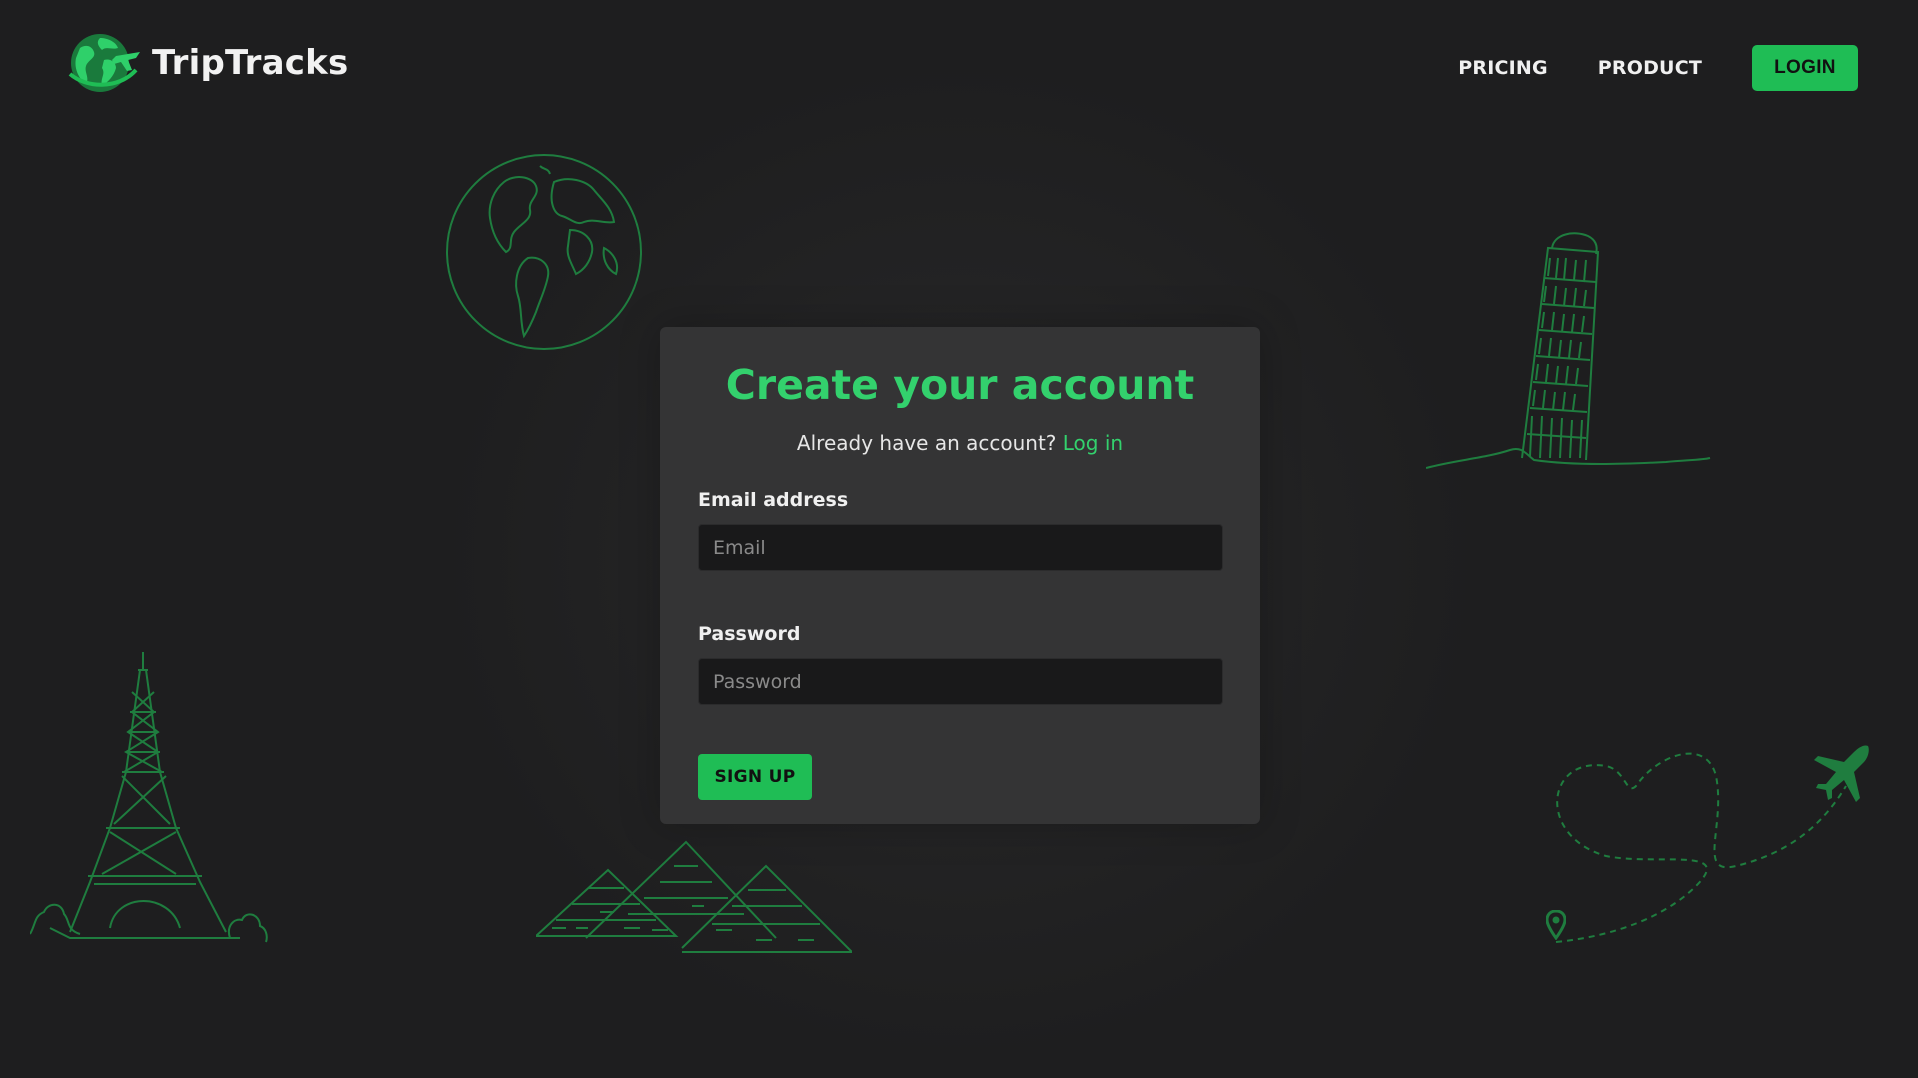  What do you see at coordinates (1568, 350) in the screenshot?
I see `leaning-tower-icon` at bounding box center [1568, 350].